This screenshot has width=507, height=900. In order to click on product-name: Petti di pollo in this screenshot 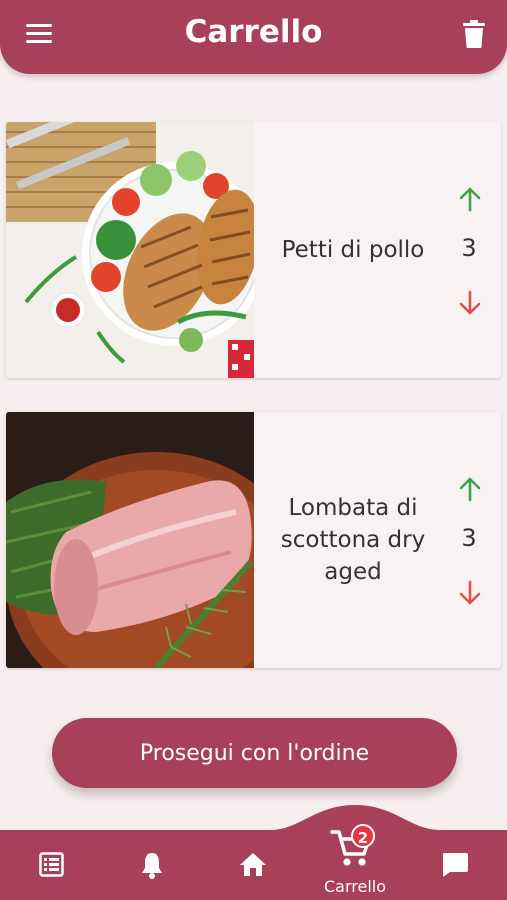, I will do `click(353, 250)`.